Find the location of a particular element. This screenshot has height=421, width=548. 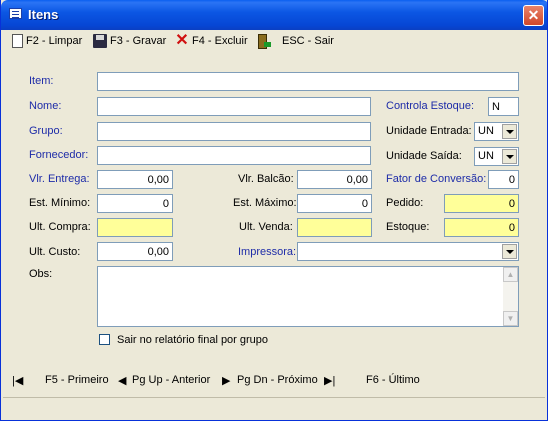

new-page-icon is located at coordinates (17, 41).